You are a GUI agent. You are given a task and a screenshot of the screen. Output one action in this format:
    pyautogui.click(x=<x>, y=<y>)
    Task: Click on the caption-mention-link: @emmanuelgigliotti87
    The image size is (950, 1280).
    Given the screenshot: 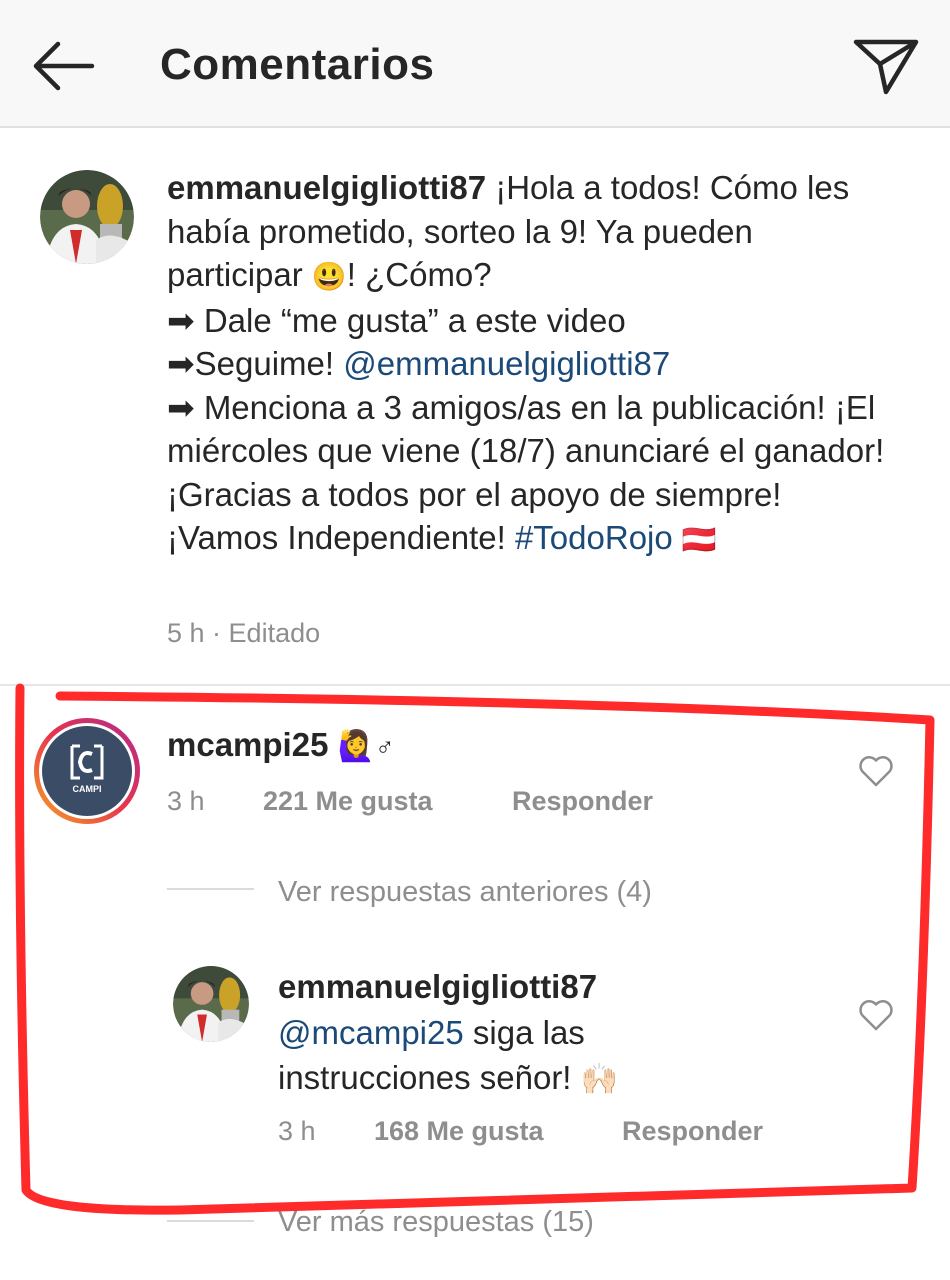 What is the action you would take?
    pyautogui.click(x=506, y=363)
    